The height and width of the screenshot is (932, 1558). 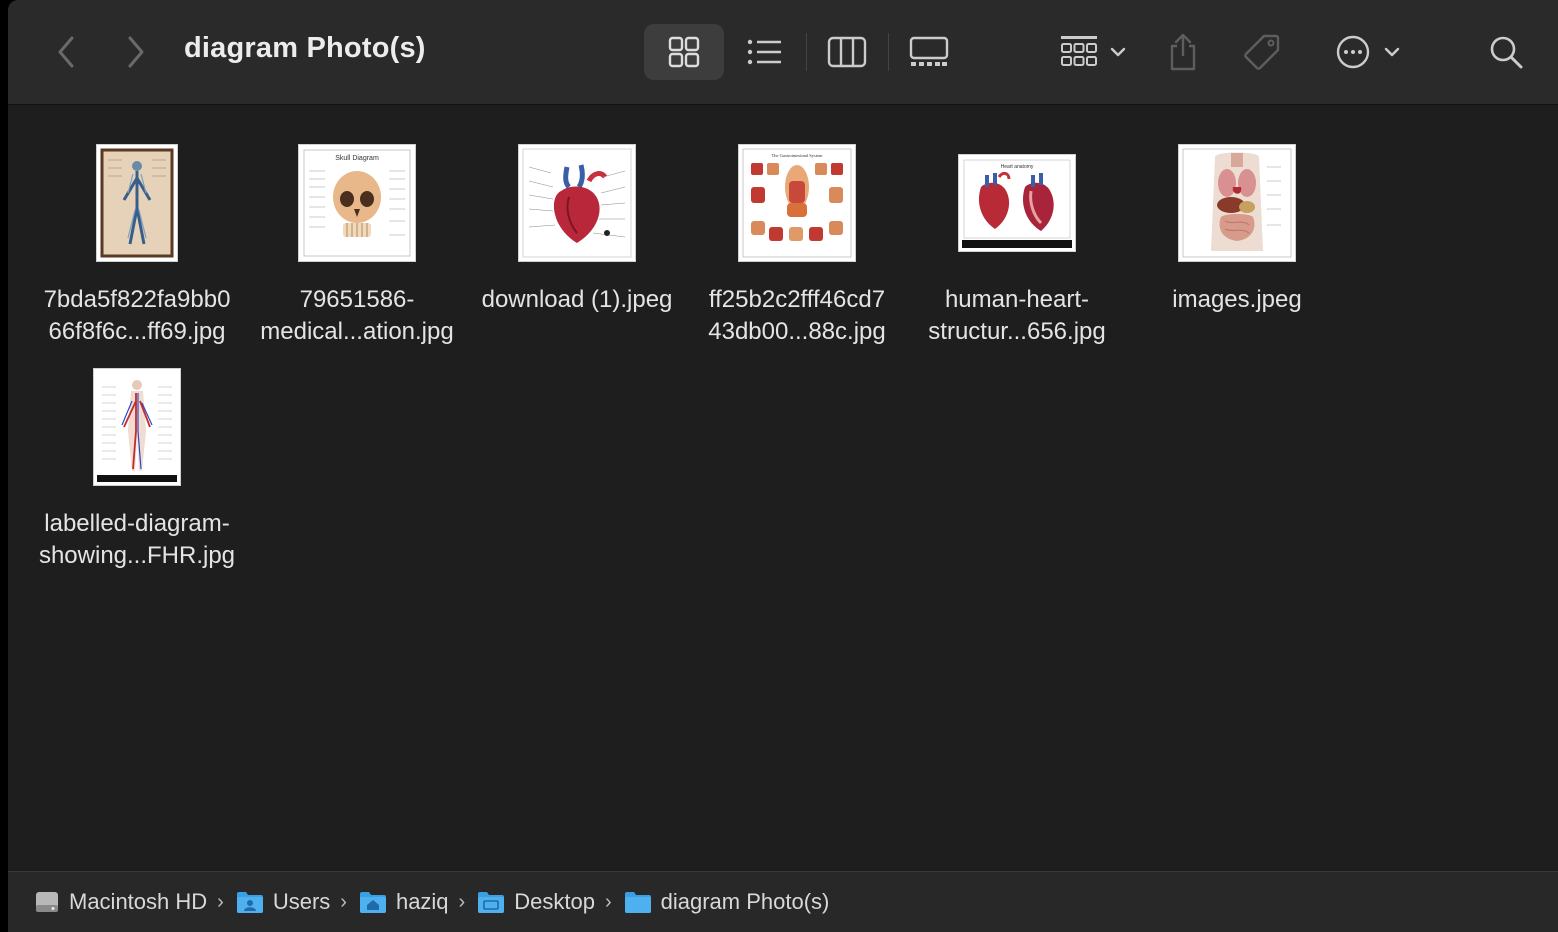 I want to click on file-name: 79651586- medical...ation.jpg, so click(x=357, y=315).